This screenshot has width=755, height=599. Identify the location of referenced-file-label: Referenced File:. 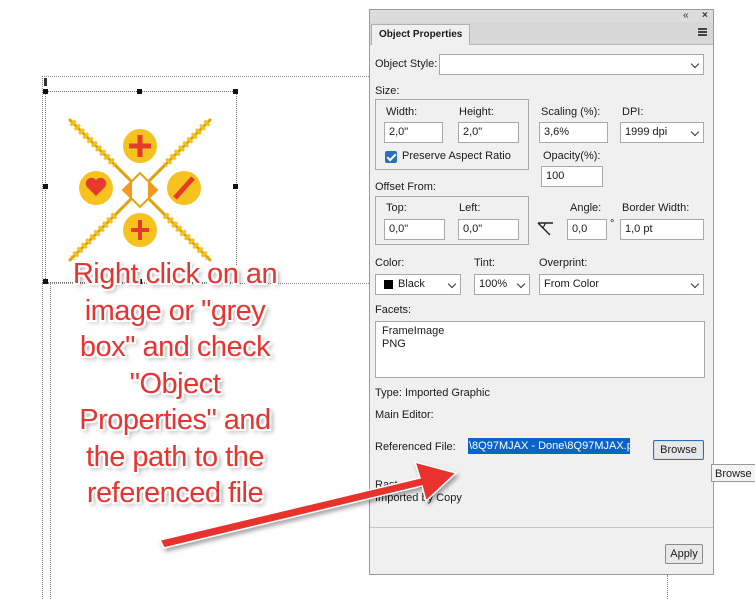
(415, 447).